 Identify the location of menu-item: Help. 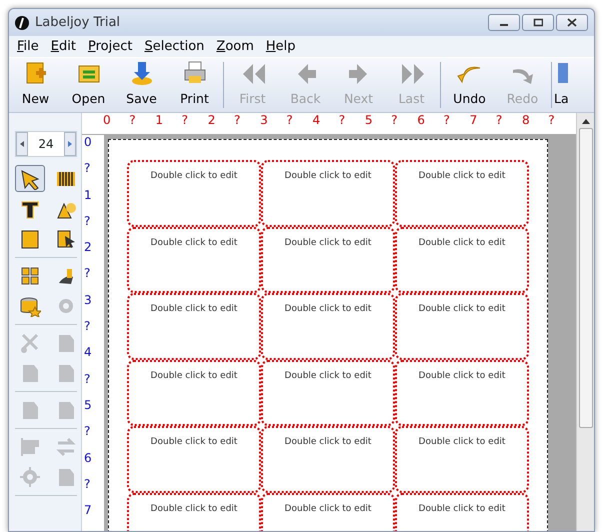
(281, 46).